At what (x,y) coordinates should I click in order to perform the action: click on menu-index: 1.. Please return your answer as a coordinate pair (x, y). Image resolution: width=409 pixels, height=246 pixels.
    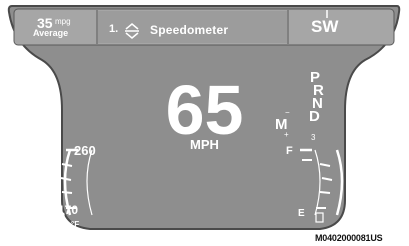
    Looking at the image, I should click on (114, 29).